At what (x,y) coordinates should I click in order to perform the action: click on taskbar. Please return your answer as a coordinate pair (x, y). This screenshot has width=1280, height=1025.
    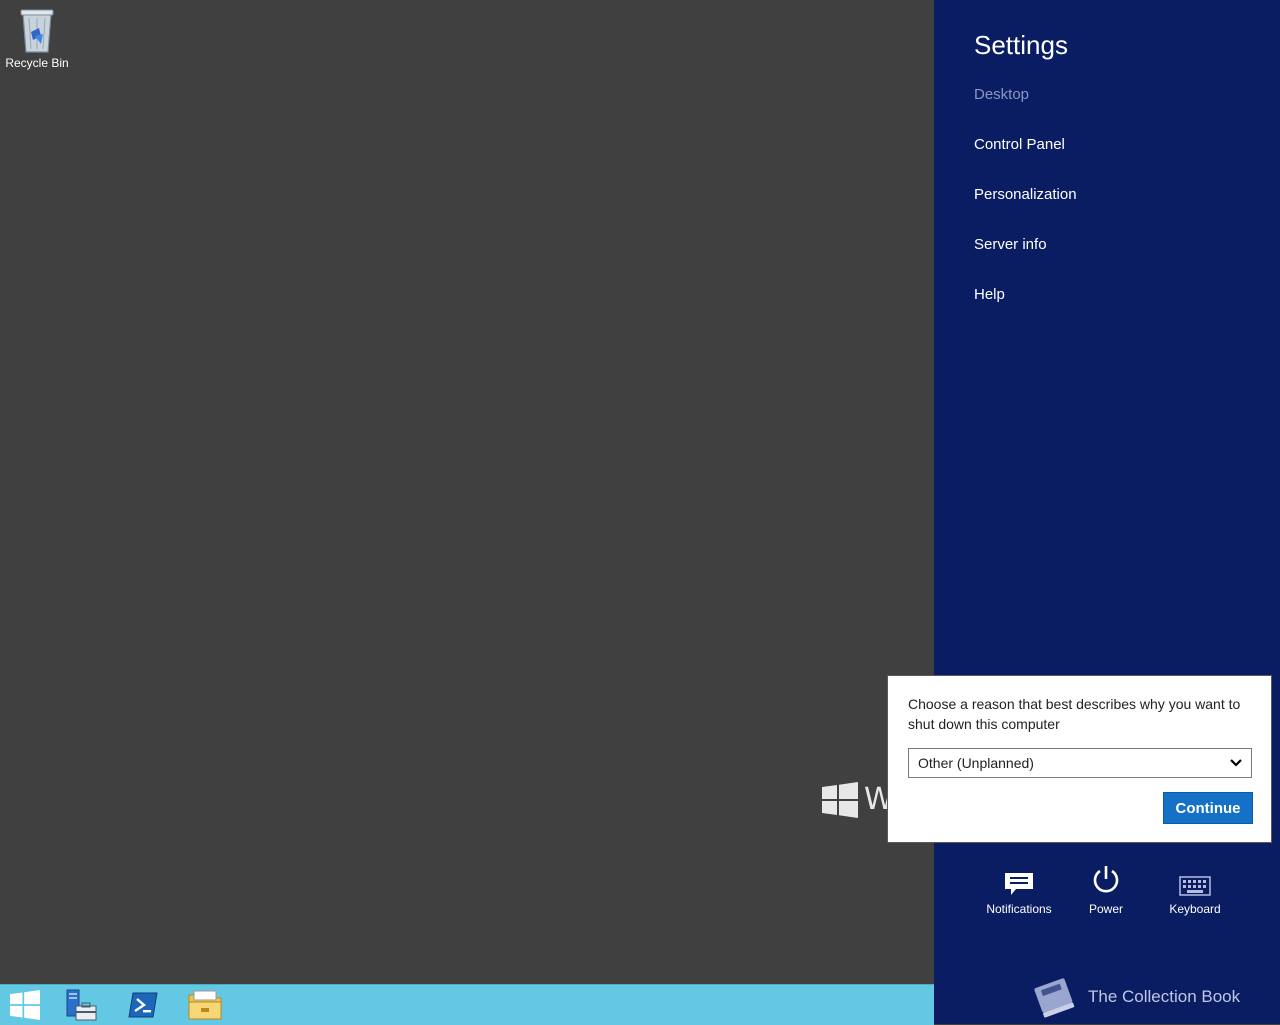
    Looking at the image, I should click on (467, 1004).